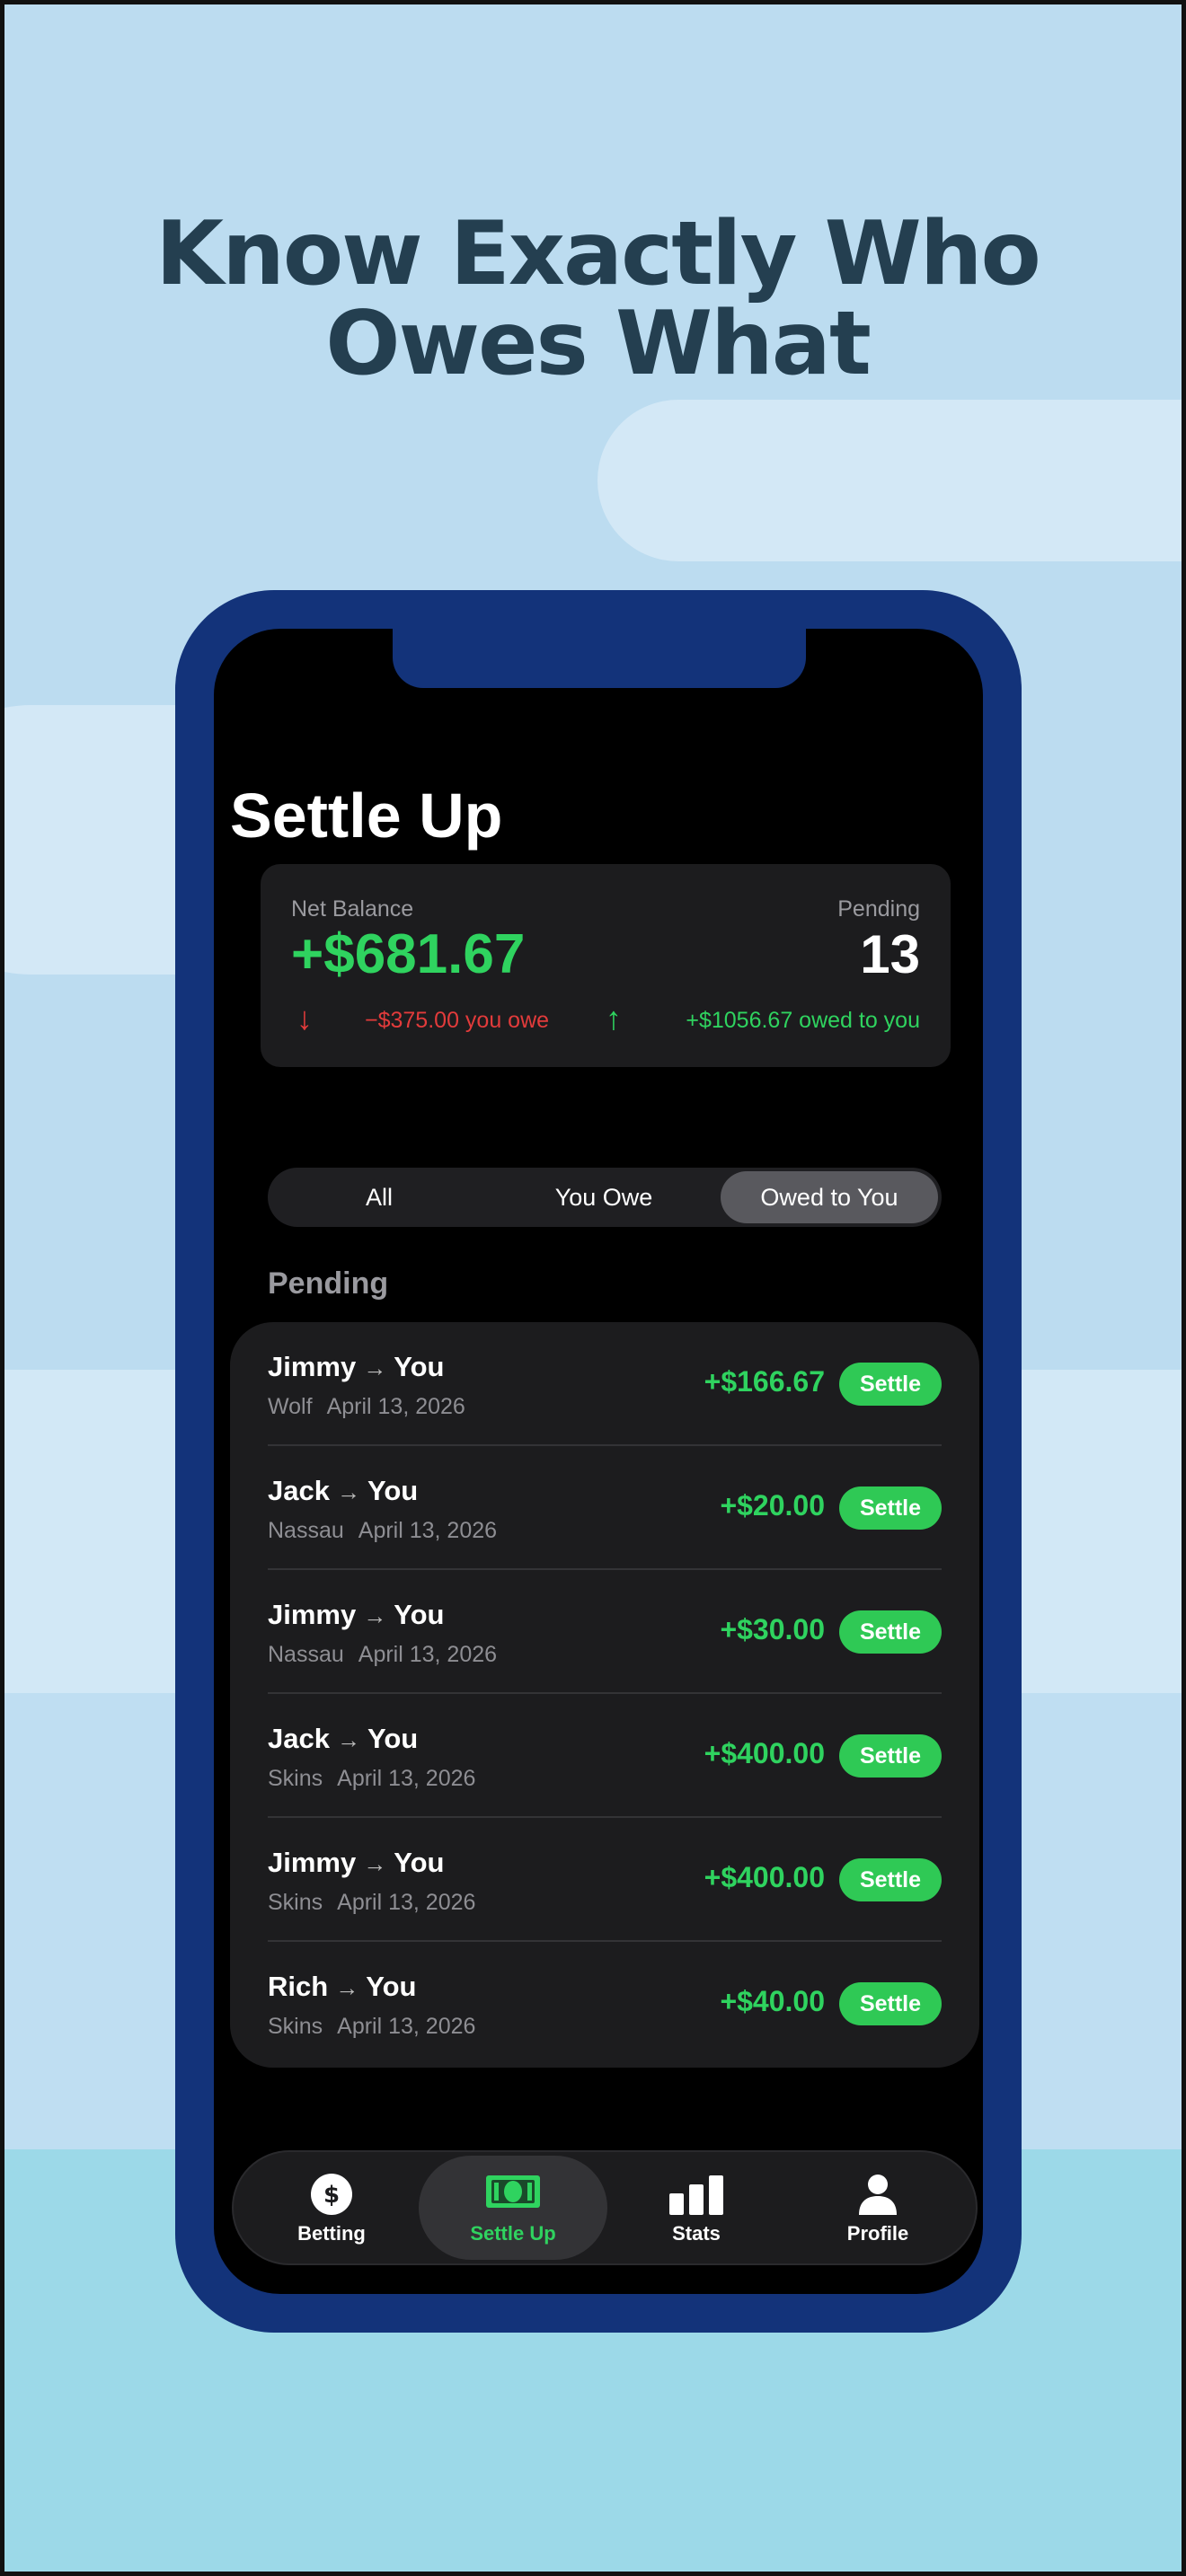 The image size is (1186, 2576). Describe the element at coordinates (331, 2233) in the screenshot. I see `tab-label: Betting` at that location.